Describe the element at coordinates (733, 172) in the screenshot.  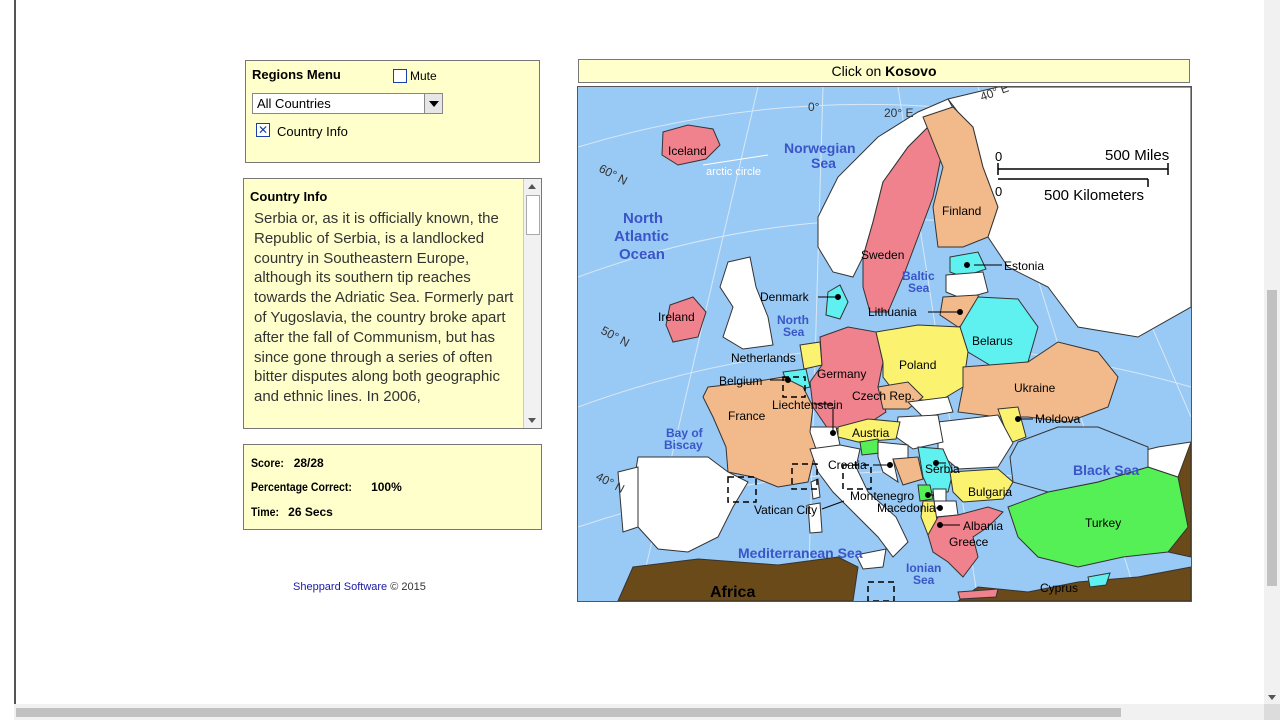
I see `arctic-circle-label: arctic circle` at that location.